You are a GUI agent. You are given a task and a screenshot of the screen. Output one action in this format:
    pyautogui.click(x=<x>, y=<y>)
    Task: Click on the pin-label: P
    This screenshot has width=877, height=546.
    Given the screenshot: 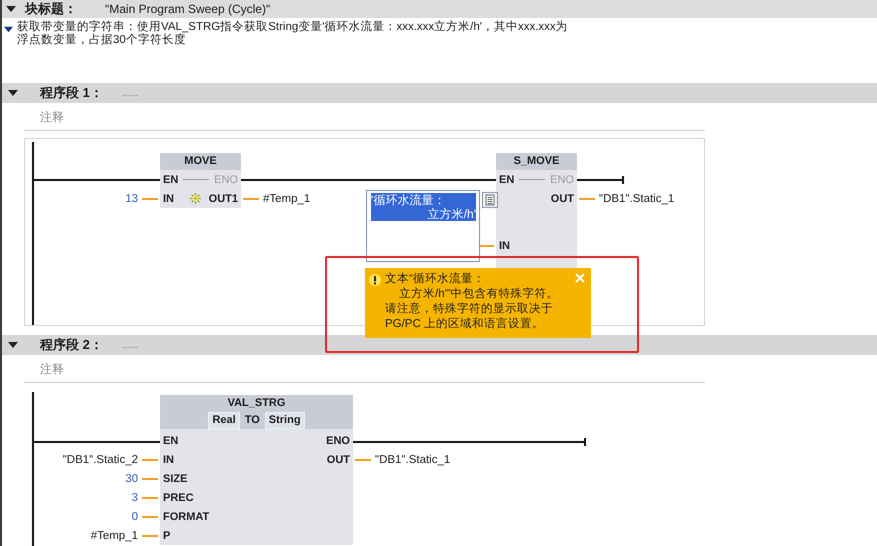 What is the action you would take?
    pyautogui.click(x=166, y=536)
    